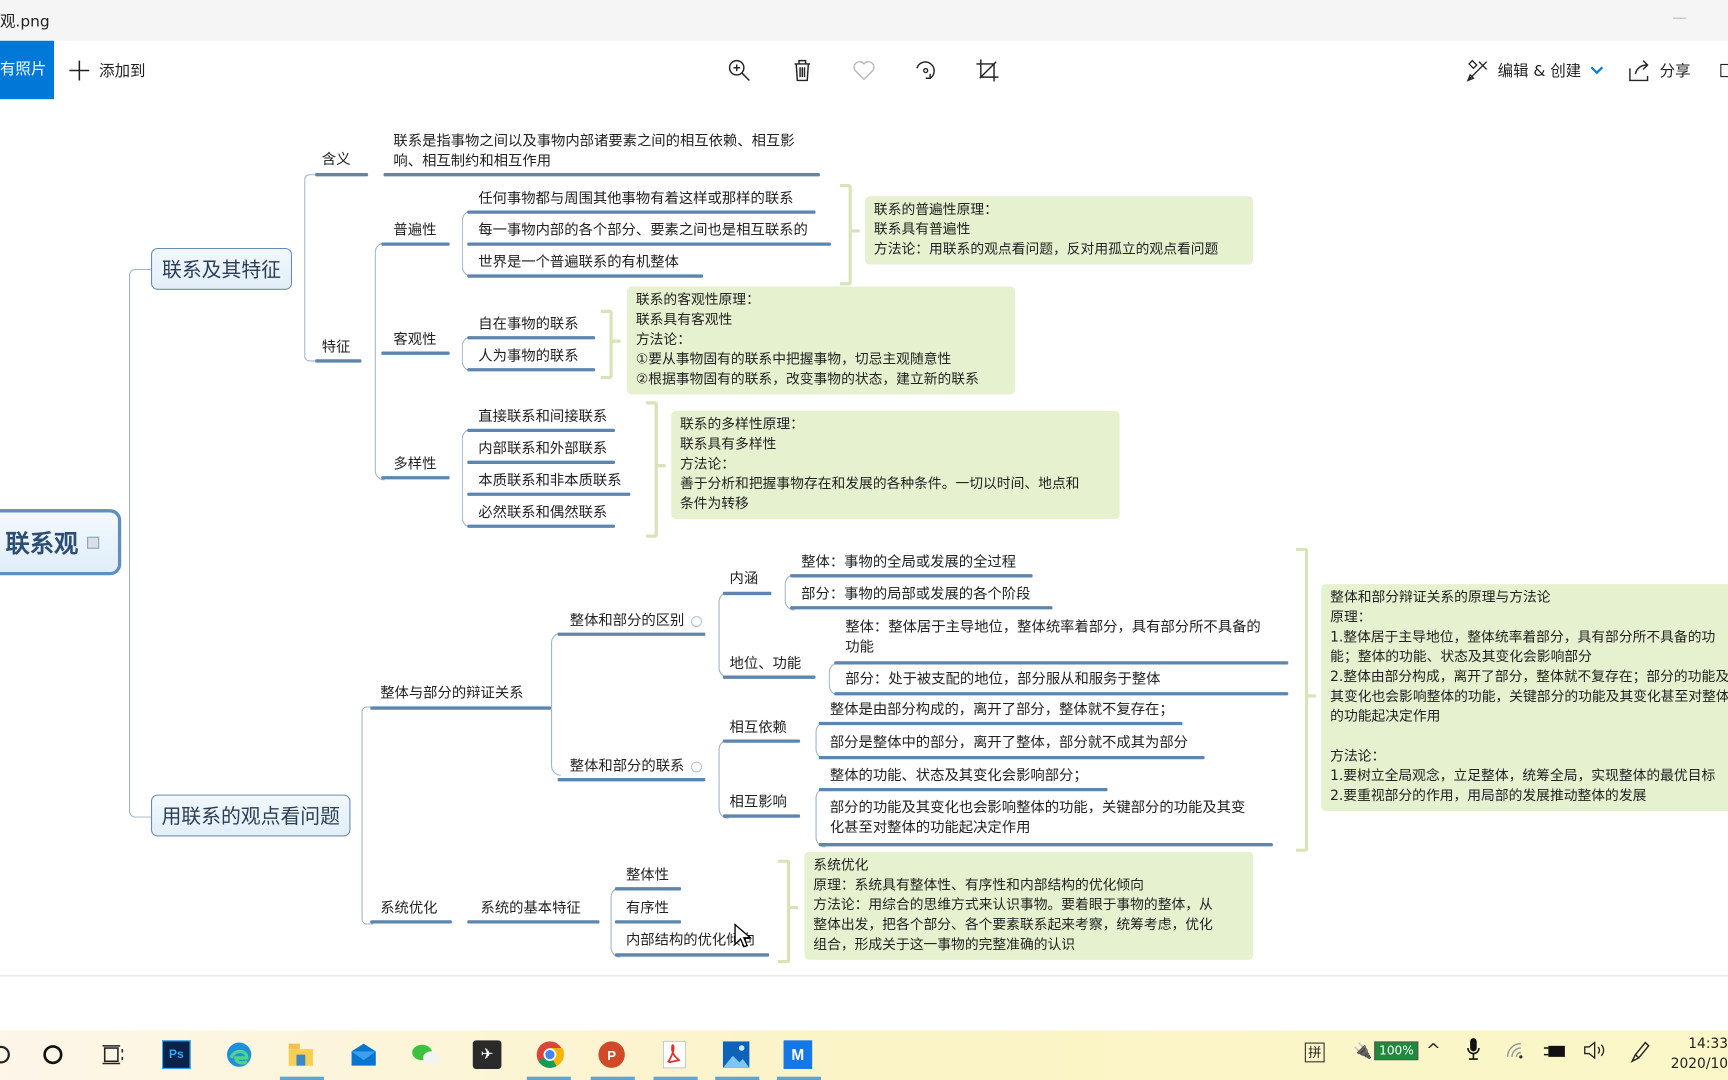 This screenshot has width=1728, height=1080. What do you see at coordinates (758, 803) in the screenshot?
I see `node-interaction: 相互影响` at bounding box center [758, 803].